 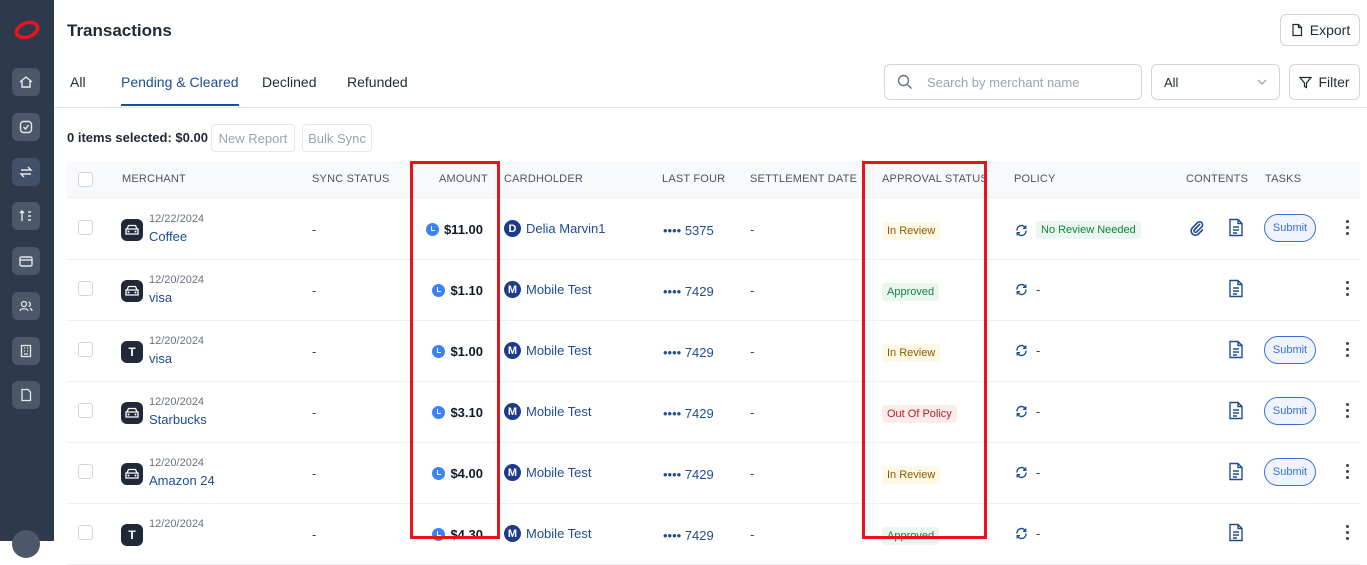 I want to click on attachment-icon, so click(x=1197, y=228).